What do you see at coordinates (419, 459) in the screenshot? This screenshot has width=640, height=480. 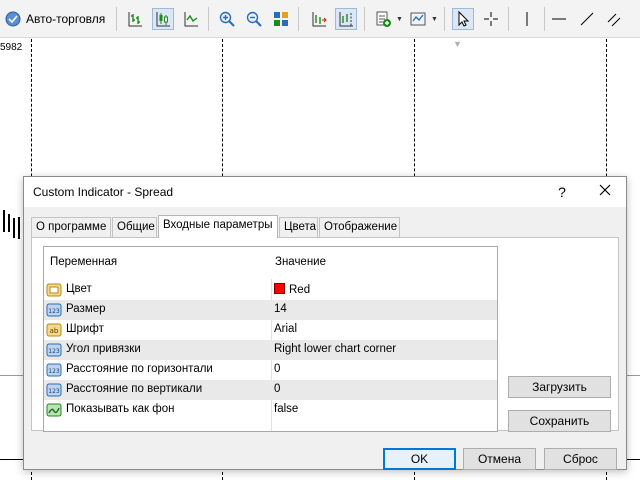 I see `ok-button: OK` at bounding box center [419, 459].